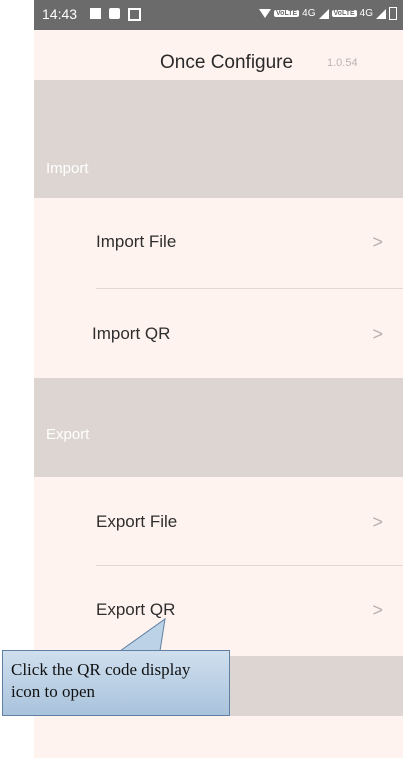 This screenshot has height=758, width=403. Describe the element at coordinates (137, 521) in the screenshot. I see `export-file-label: Export File` at that location.